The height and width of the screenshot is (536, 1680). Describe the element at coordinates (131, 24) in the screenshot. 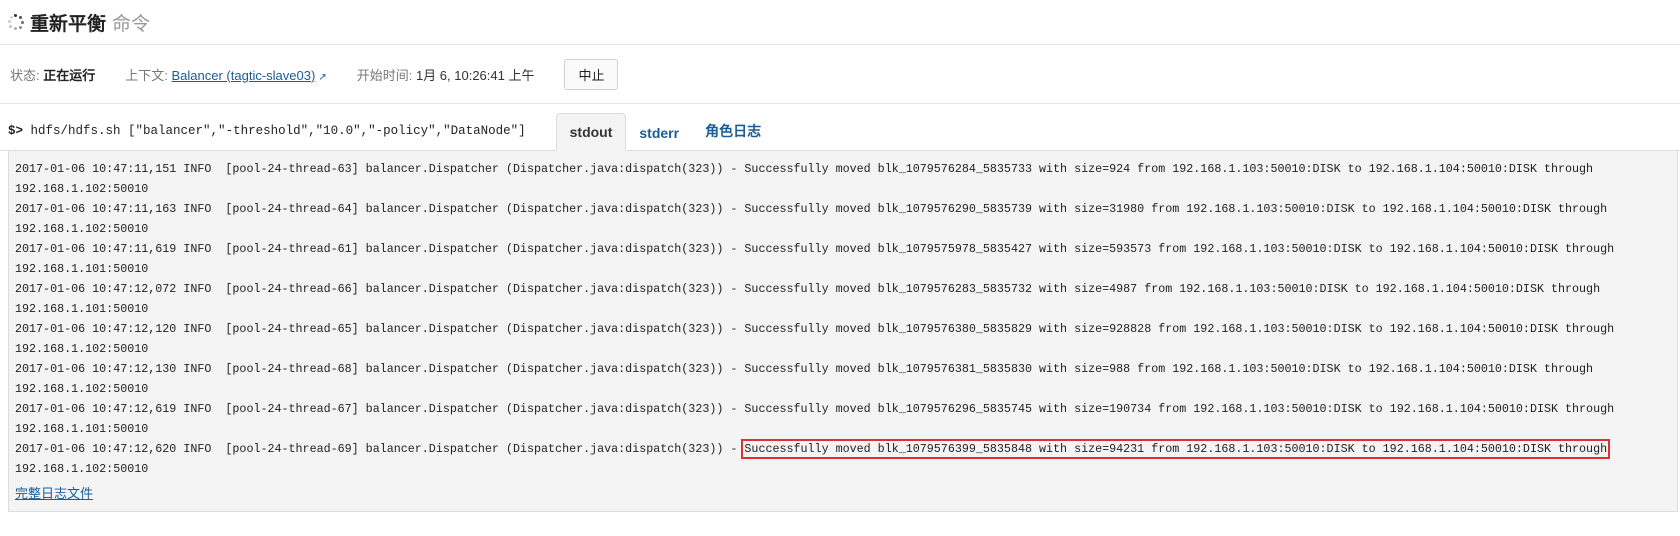

I see `page-subtitle: 命令` at that location.